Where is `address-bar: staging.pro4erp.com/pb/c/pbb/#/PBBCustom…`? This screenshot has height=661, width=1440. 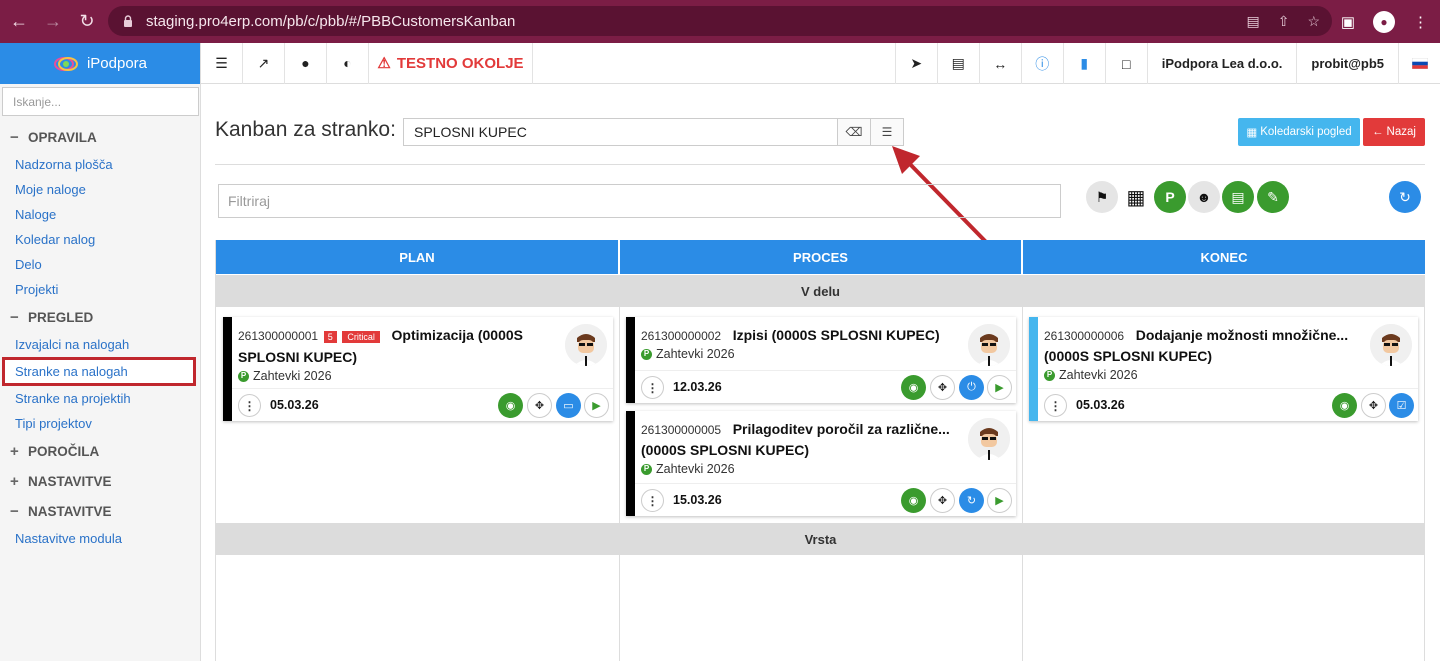
address-bar: staging.pro4erp.com/pb/c/pbb/#/PBBCustom… is located at coordinates (720, 21).